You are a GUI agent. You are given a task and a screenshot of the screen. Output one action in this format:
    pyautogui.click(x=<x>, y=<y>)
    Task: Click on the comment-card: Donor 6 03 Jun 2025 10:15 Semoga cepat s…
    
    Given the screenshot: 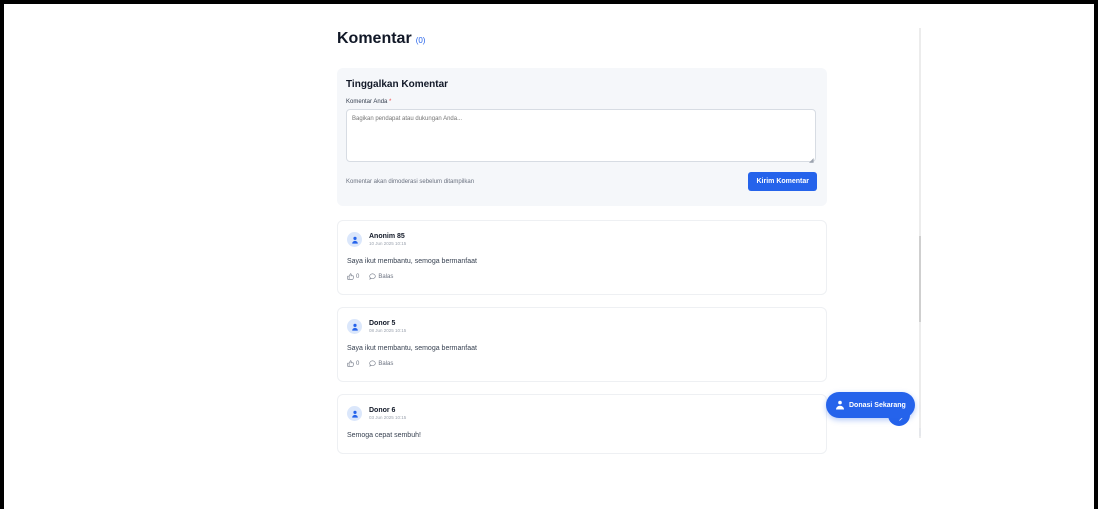 What is the action you would take?
    pyautogui.click(x=582, y=424)
    